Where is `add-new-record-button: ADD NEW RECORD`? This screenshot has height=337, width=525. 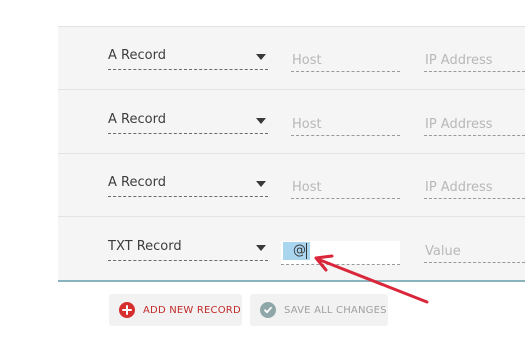 add-new-record-button: ADD NEW RECORD is located at coordinates (175, 310).